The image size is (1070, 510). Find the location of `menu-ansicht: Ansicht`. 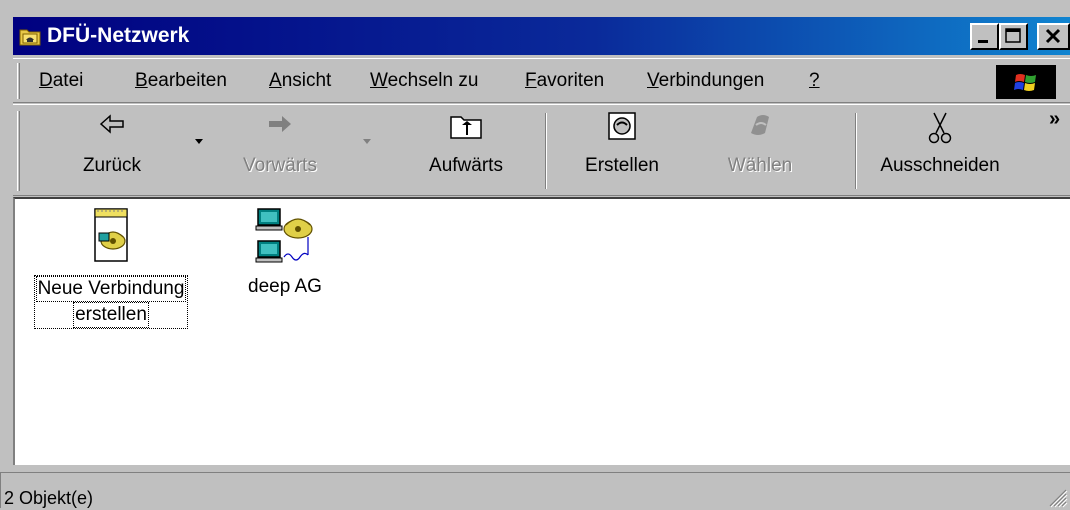

menu-ansicht: Ansicht is located at coordinates (300, 81).